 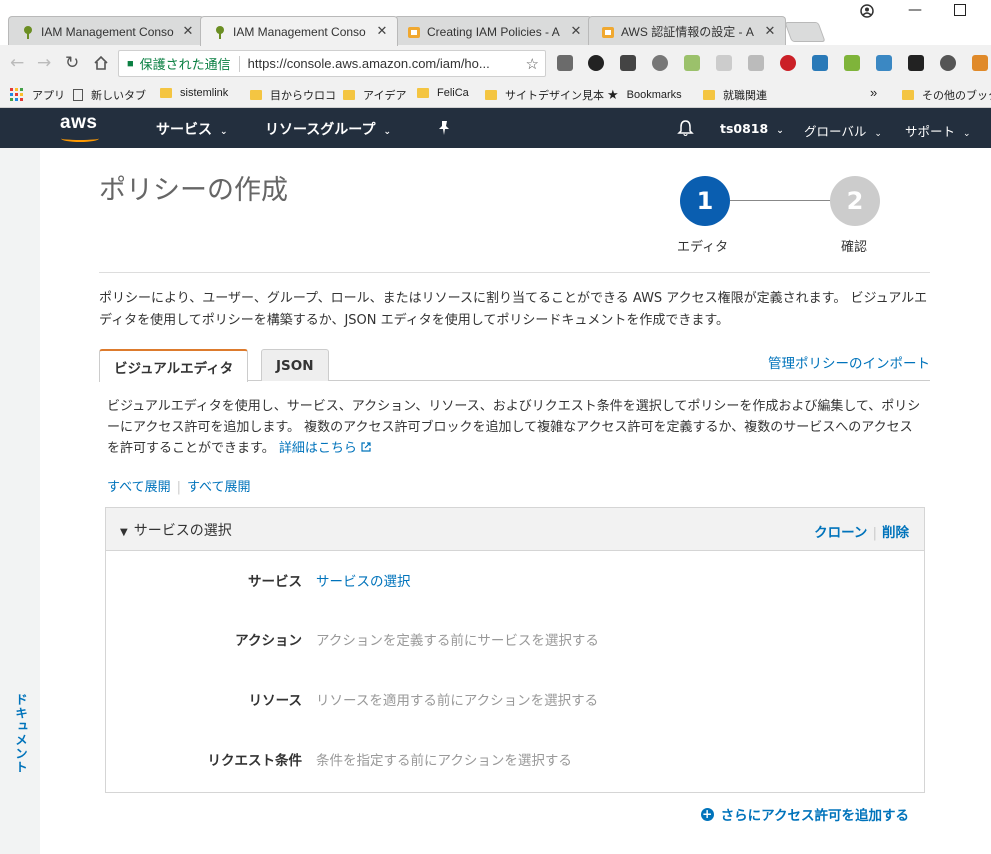 I want to click on editor-tabs: ビジュアルエディタ JSON 管理ポリシーのインポート, so click(x=514, y=365).